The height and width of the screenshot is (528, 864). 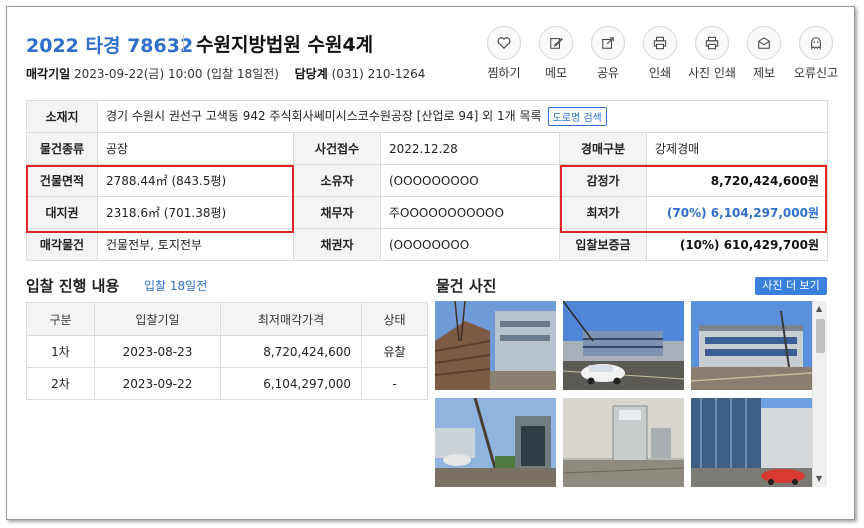 What do you see at coordinates (62, 116) in the screenshot?
I see `location-label: 소재지` at bounding box center [62, 116].